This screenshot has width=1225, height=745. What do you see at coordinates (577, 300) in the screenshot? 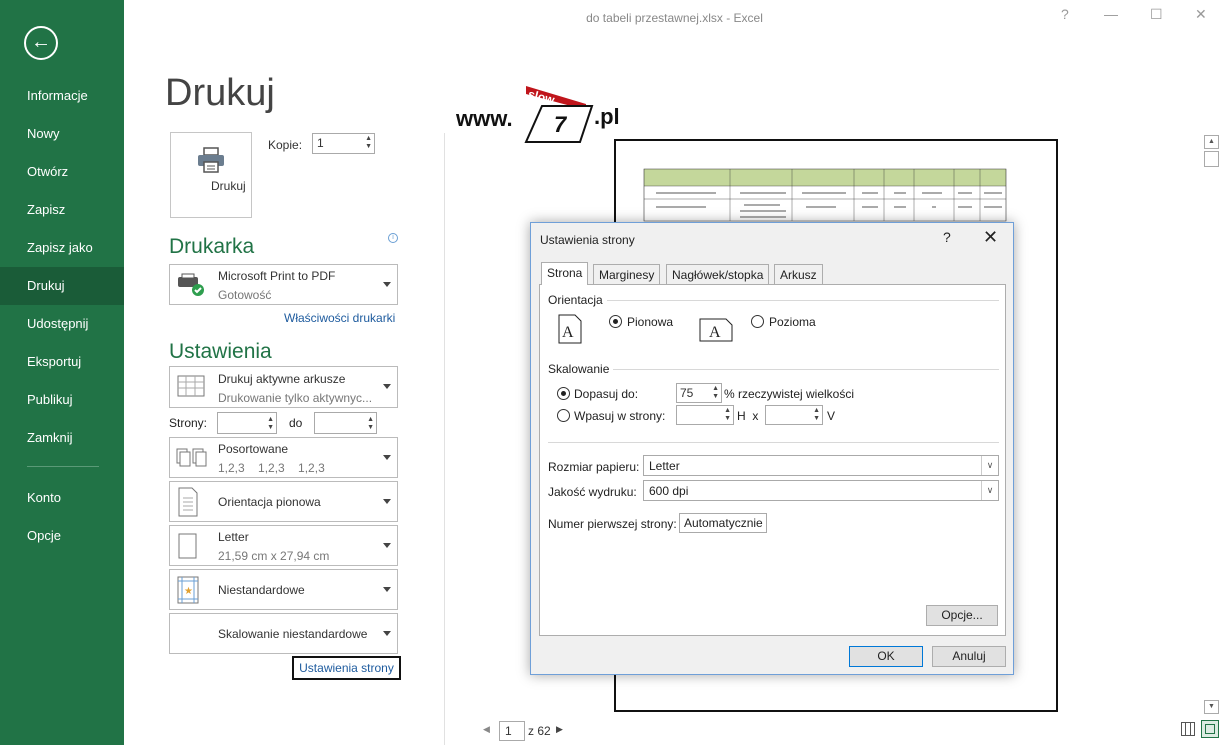
I see `orientation-group-label: Orientacja` at bounding box center [577, 300].